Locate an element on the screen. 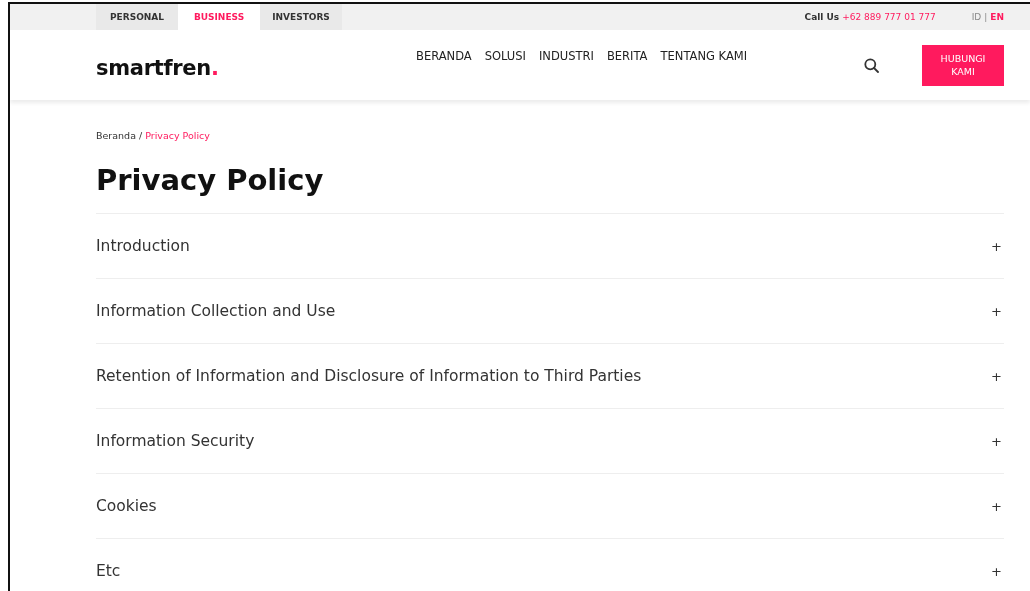 The image size is (1030, 591). accordion-item: Information Security + is located at coordinates (550, 441).